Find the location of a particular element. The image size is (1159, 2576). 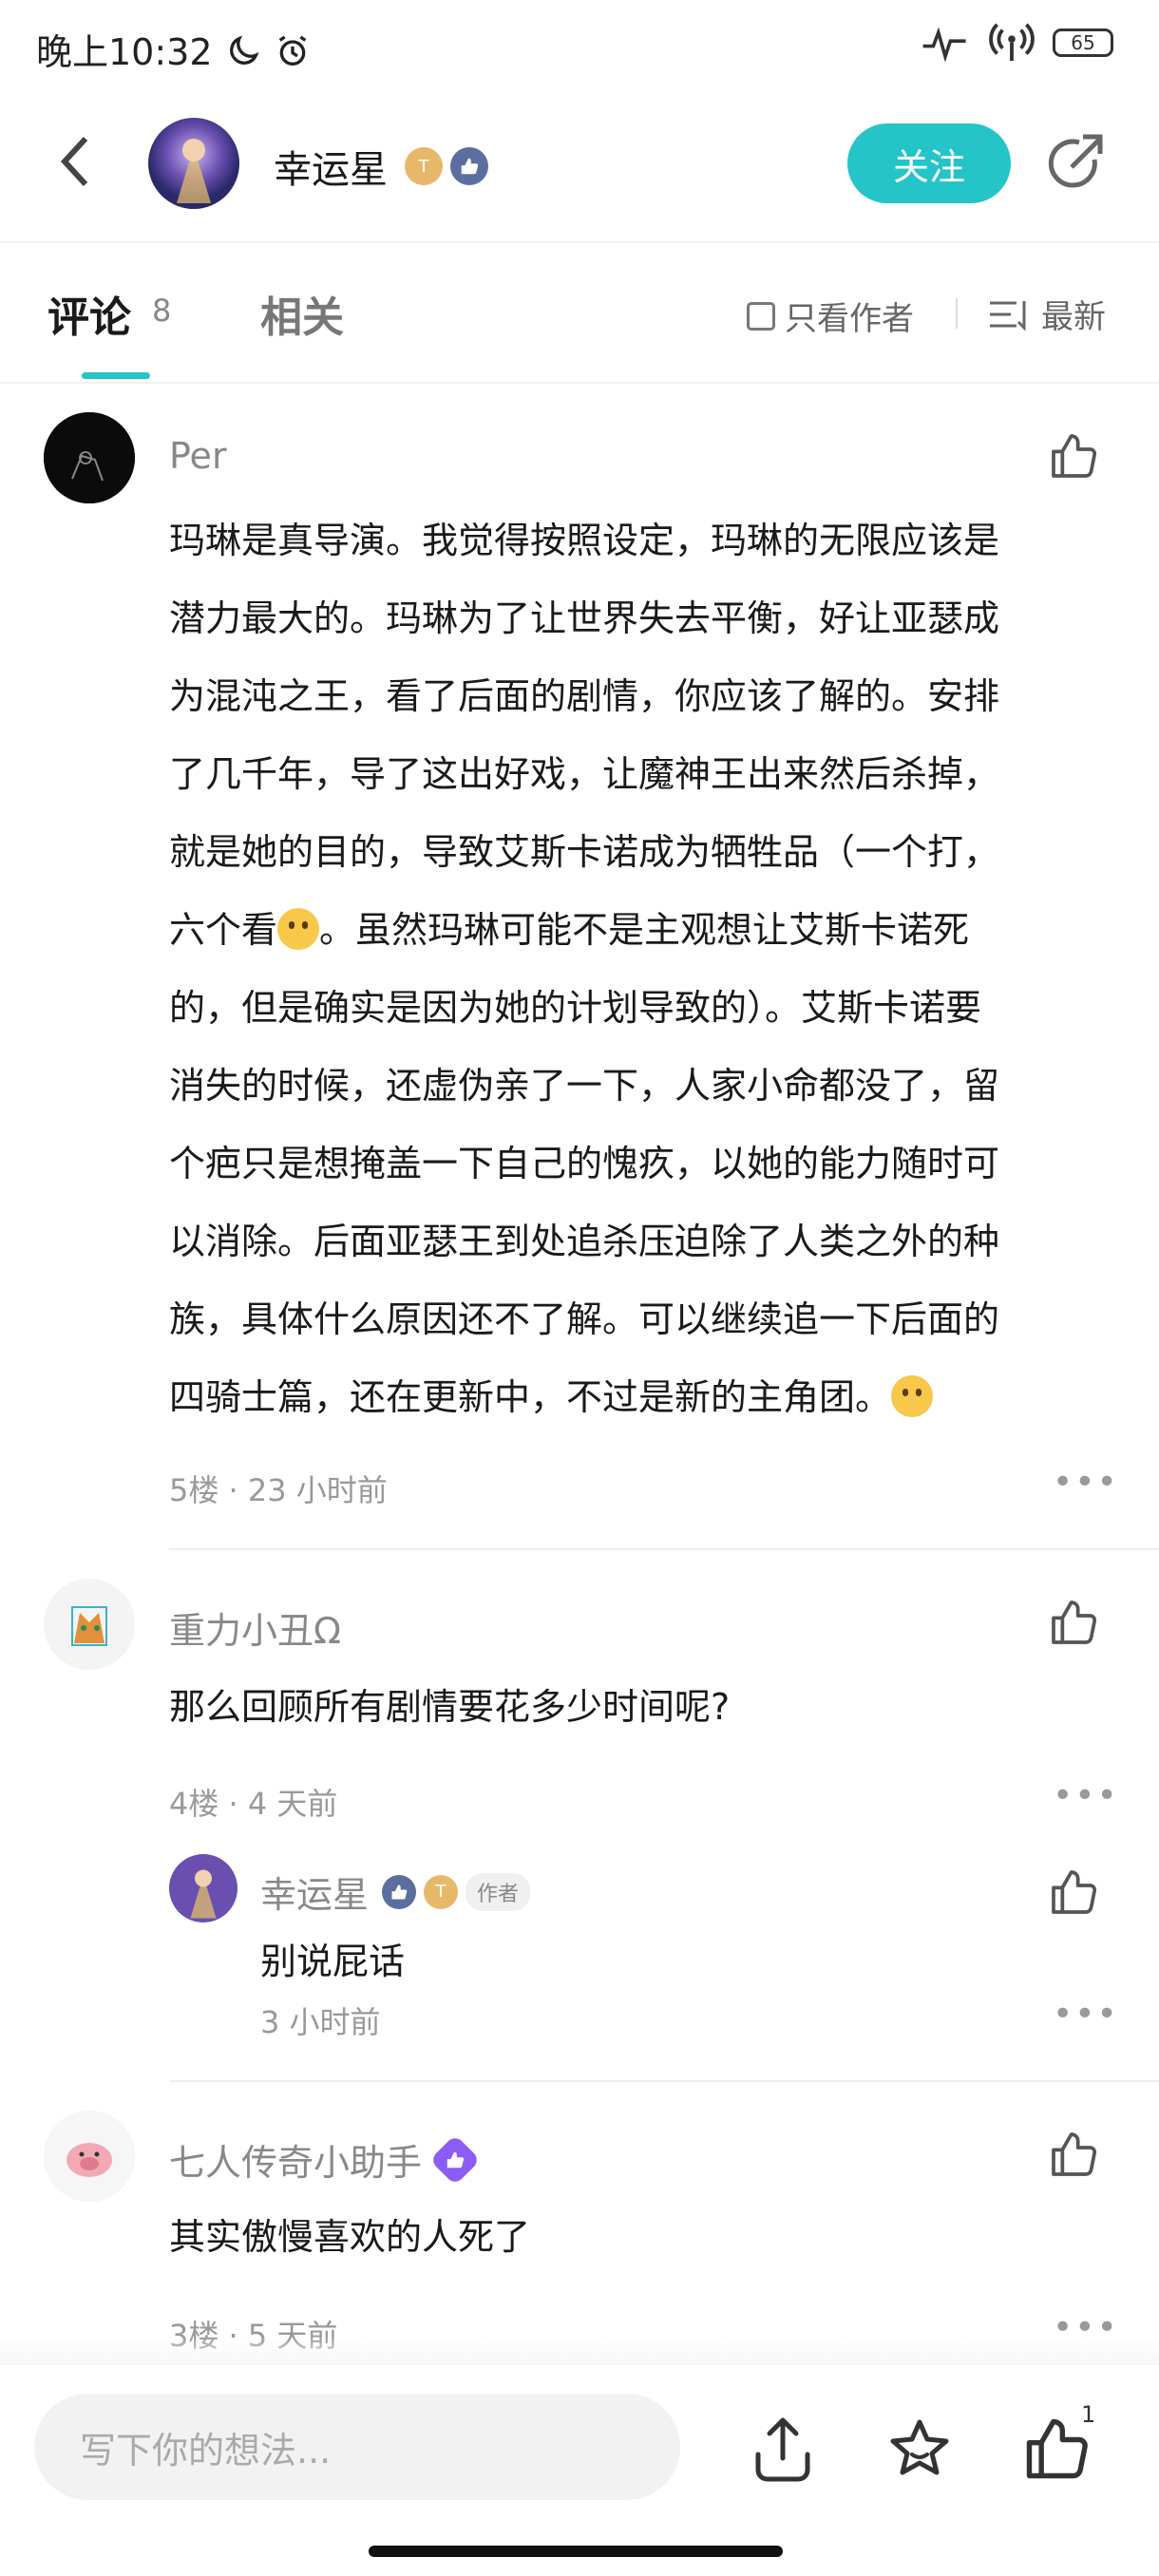

laugh-emoji-icon is located at coordinates (298, 929).